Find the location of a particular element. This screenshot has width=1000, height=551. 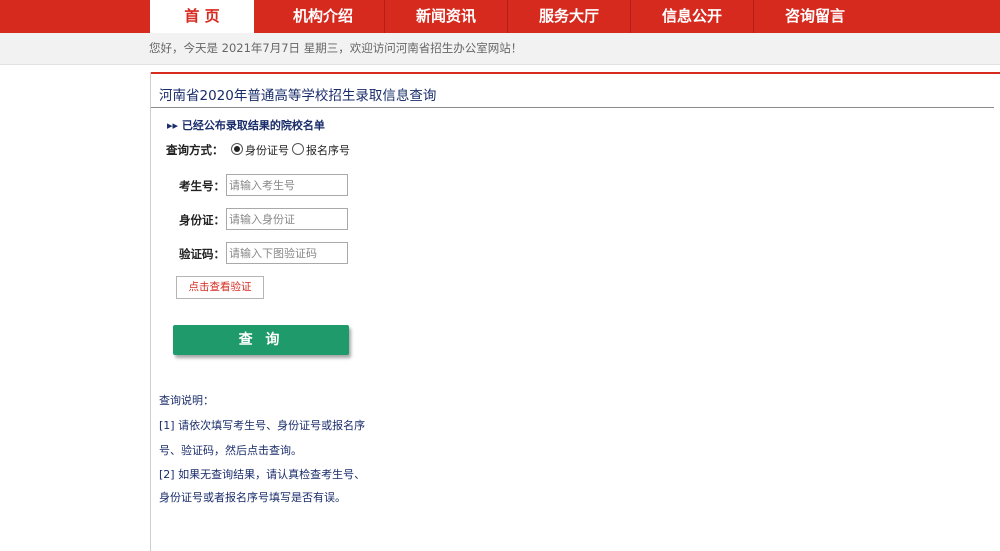

notes-line: 身份证号或者报名序号填写是否有误。 is located at coordinates (252, 497).